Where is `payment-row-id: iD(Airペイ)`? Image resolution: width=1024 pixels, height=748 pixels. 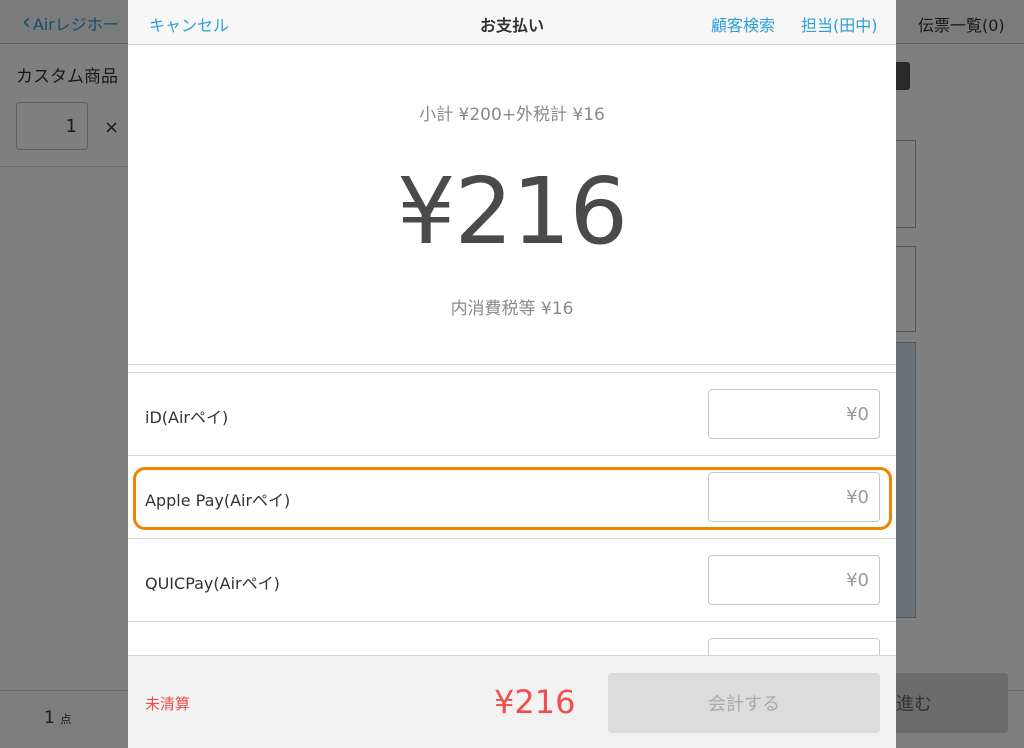 payment-row-id: iD(Airペイ) is located at coordinates (512, 414).